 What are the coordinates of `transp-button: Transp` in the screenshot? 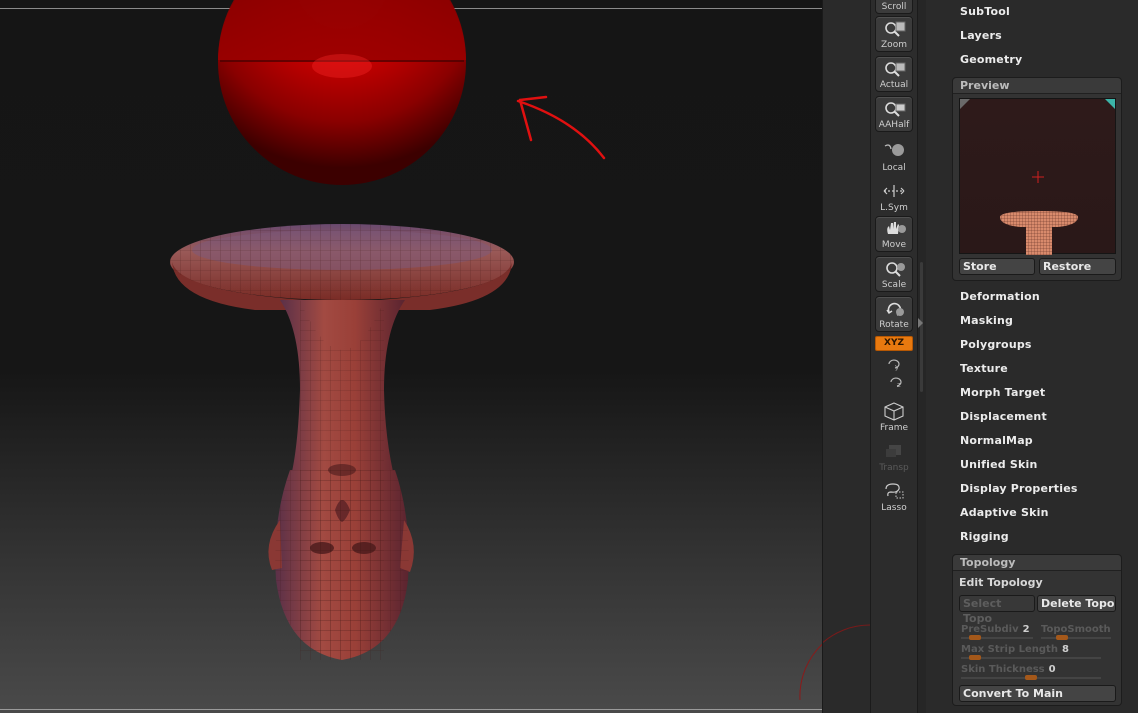 It's located at (894, 456).